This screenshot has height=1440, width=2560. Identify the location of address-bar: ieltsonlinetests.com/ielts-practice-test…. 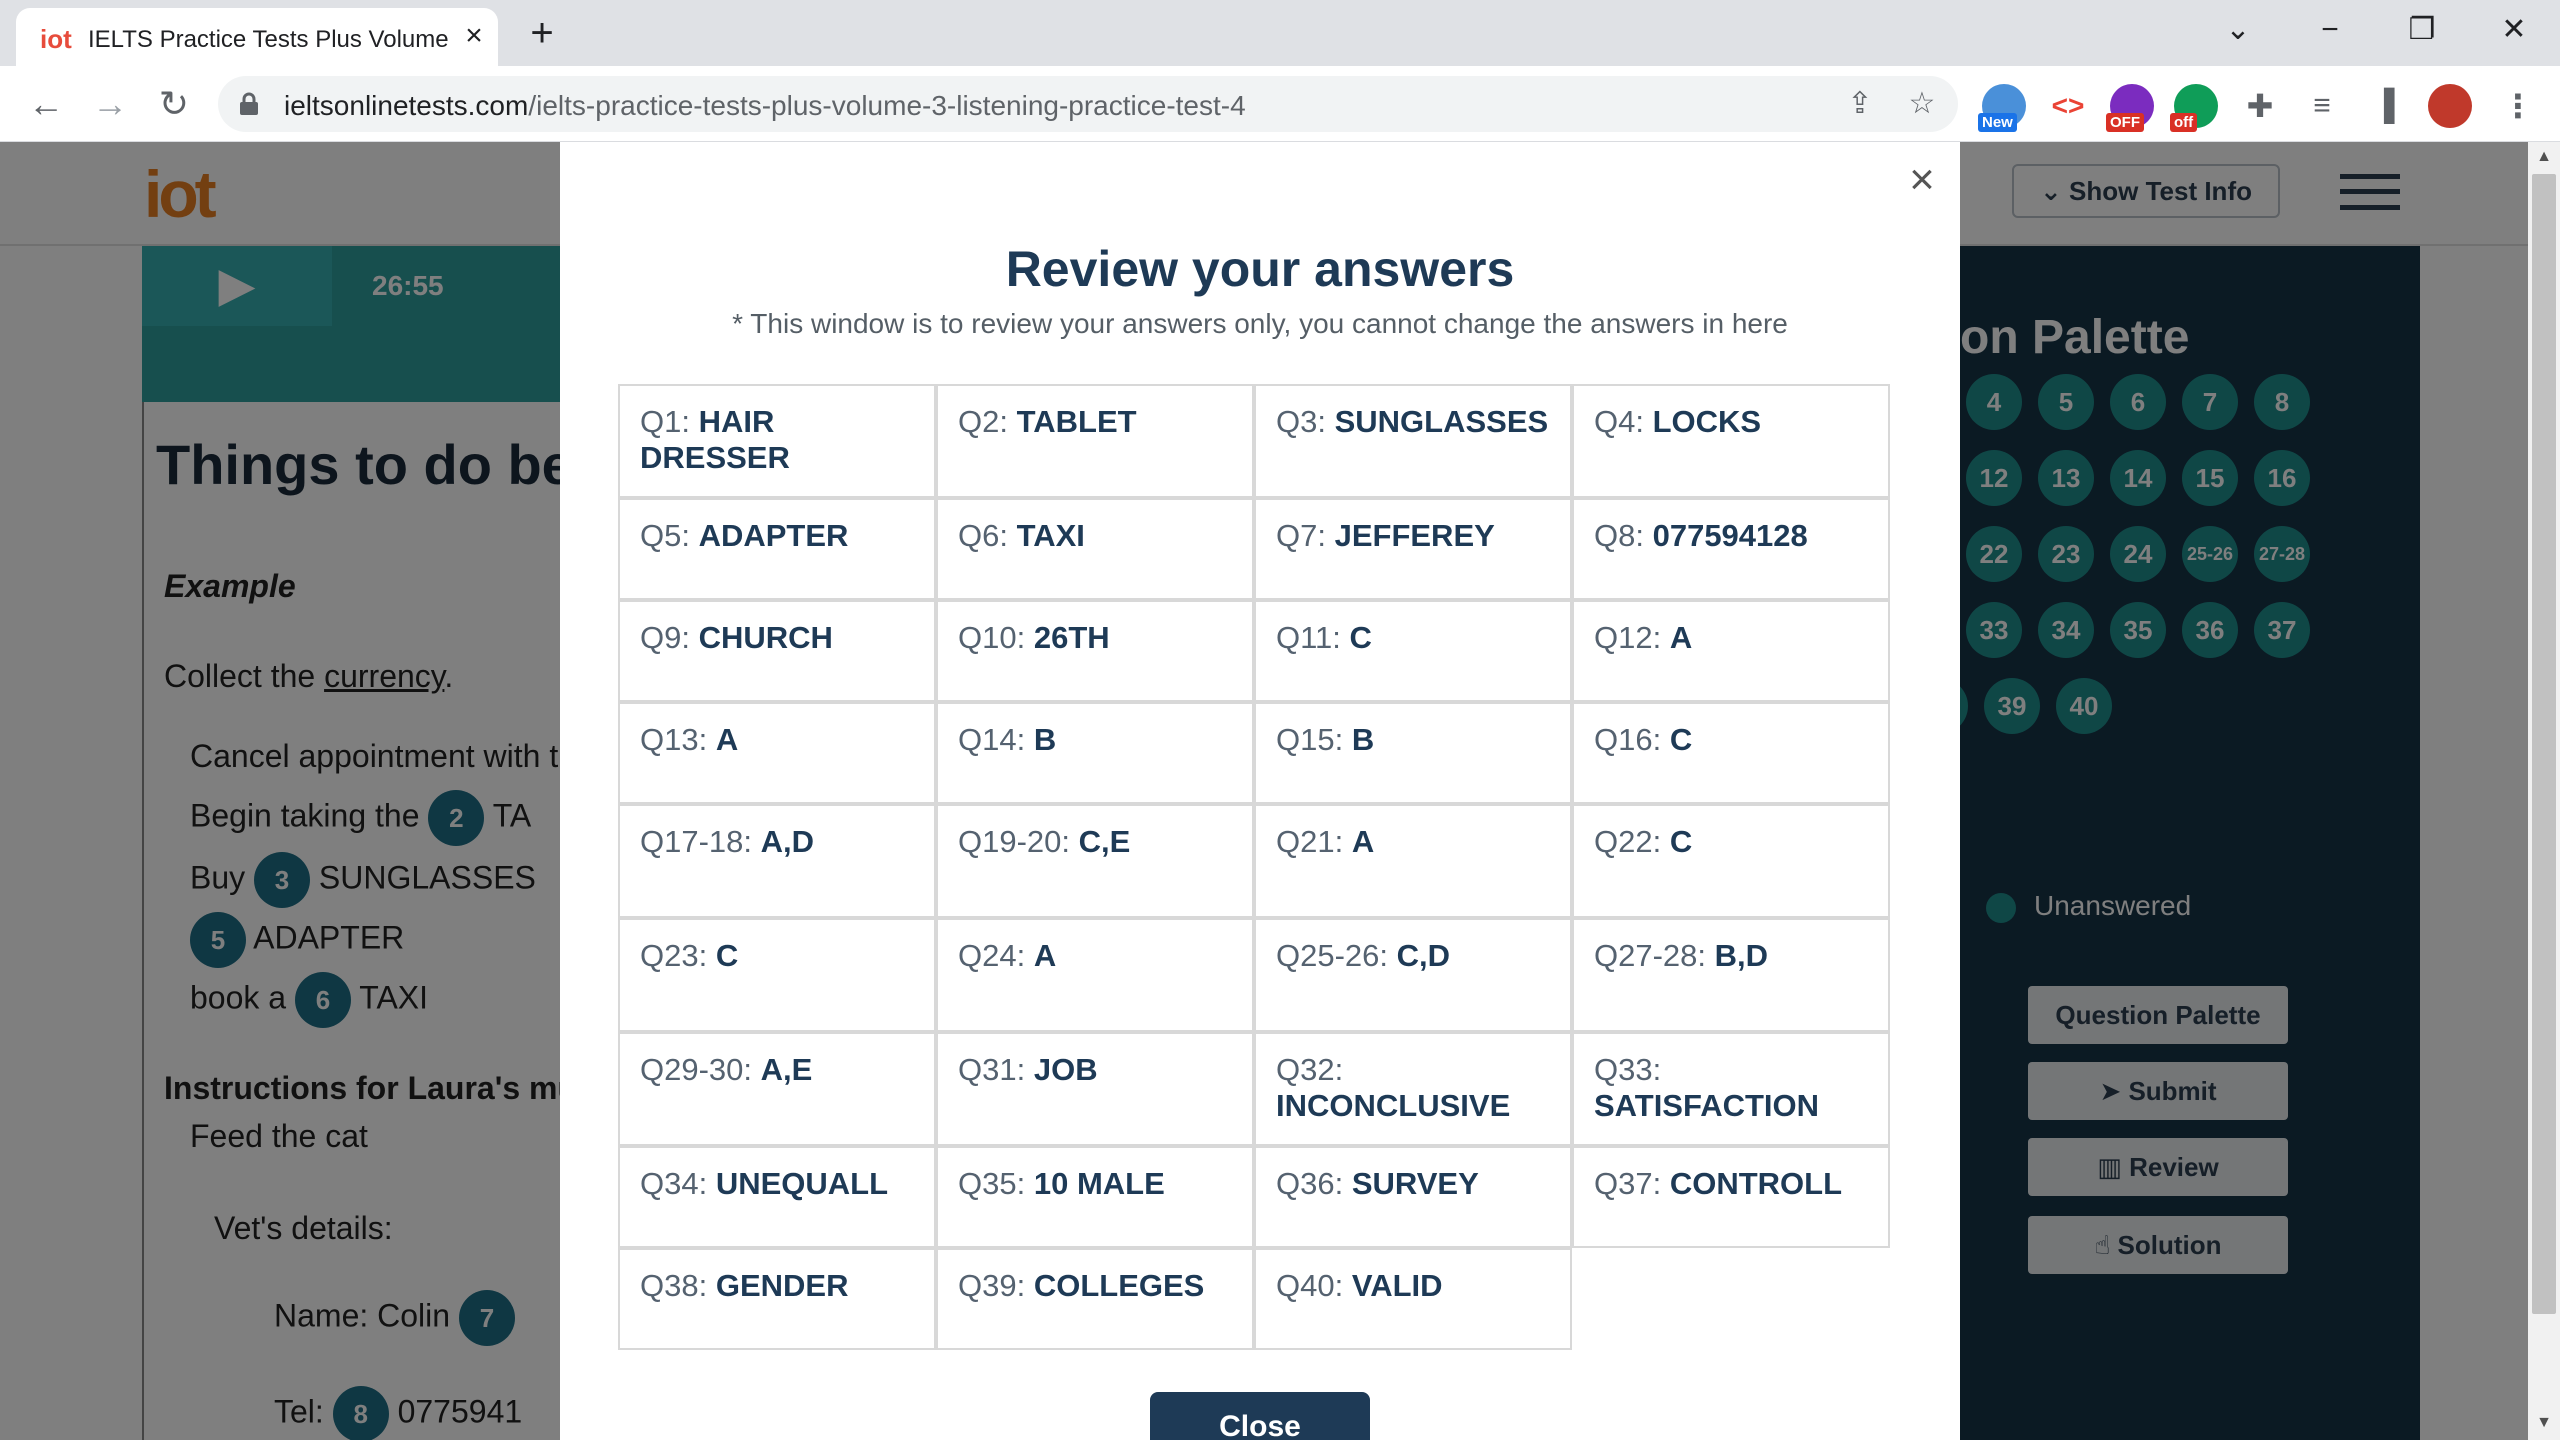
(1088, 104).